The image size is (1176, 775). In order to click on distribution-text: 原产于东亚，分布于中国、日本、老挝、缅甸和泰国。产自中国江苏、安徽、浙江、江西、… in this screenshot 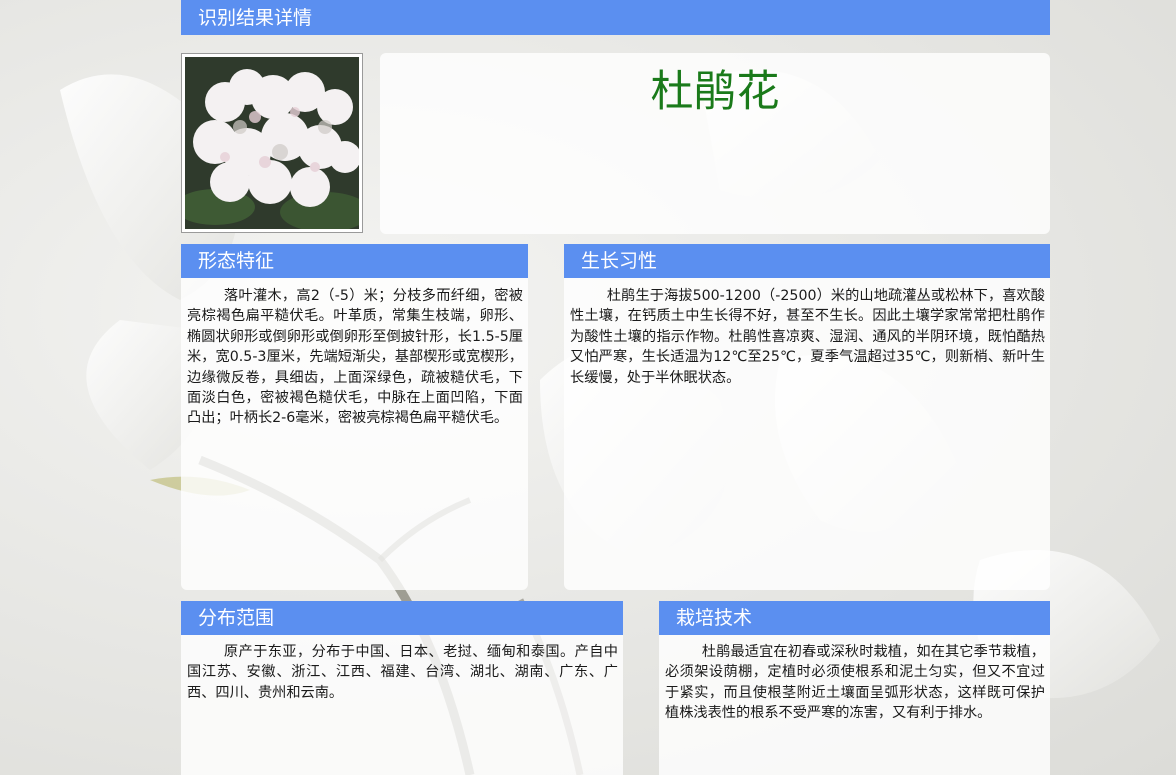, I will do `click(402, 672)`.